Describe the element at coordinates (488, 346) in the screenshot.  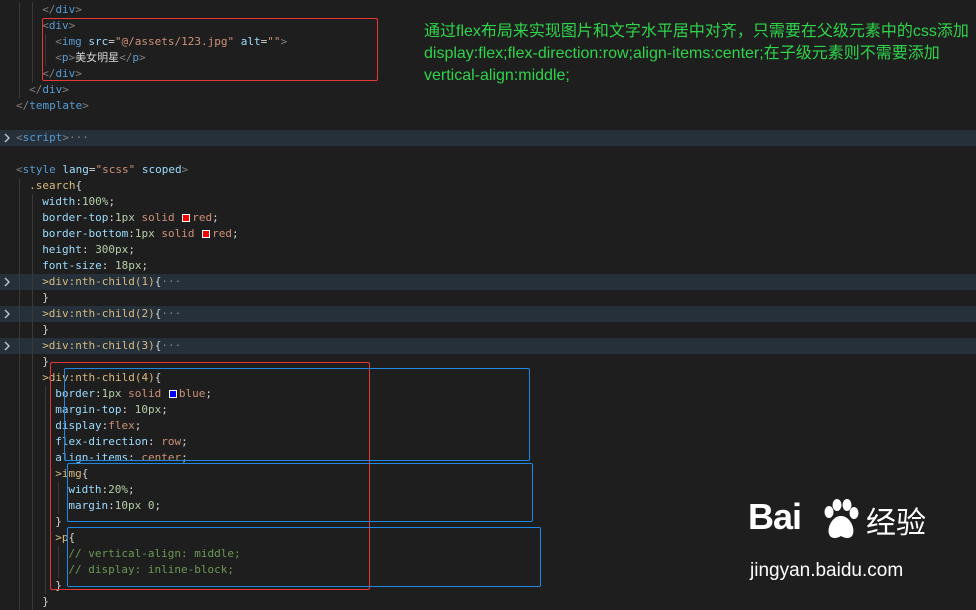
I see `code-line: >div:nth-child(3){···` at that location.